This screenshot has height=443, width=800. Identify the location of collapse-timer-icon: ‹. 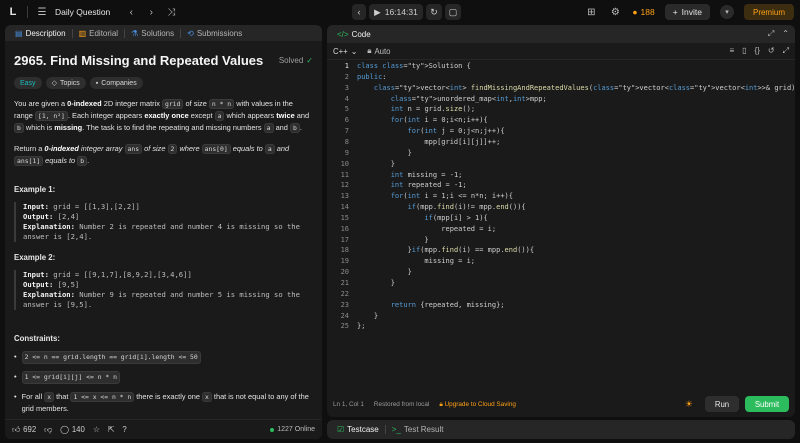
(359, 12).